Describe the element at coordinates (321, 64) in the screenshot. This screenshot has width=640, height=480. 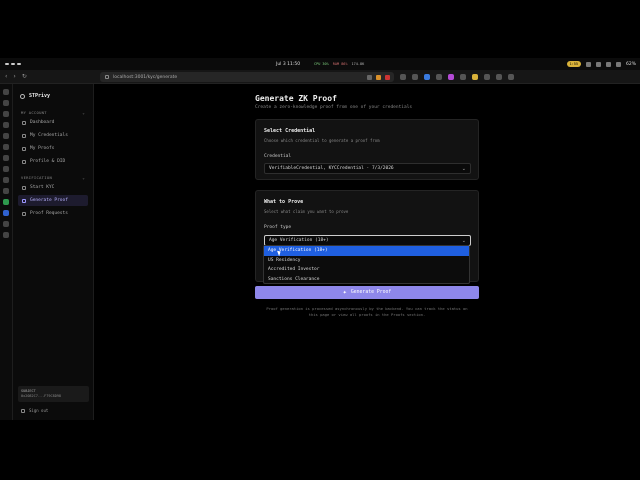
I see `cpu-stat: CPU 30%` at that location.